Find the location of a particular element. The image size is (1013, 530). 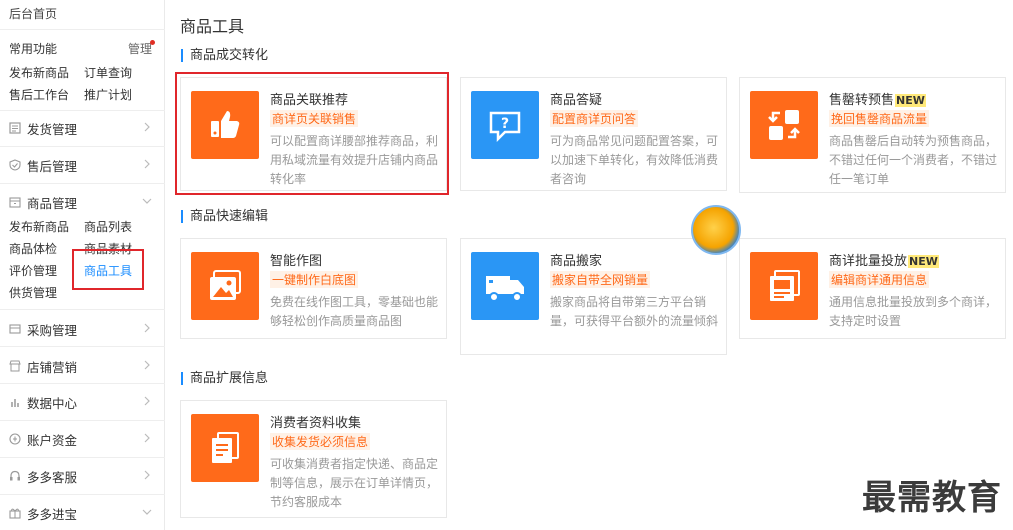

tool-name: 智能作图 is located at coordinates (296, 261).